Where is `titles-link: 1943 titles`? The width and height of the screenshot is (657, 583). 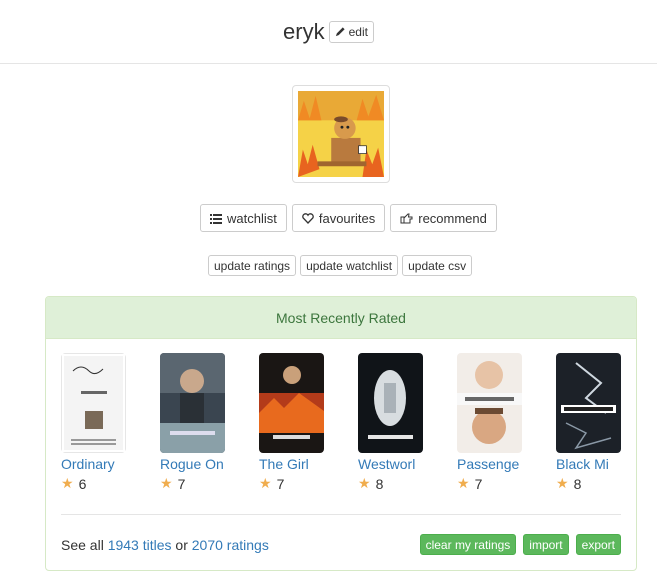
titles-link: 1943 titles is located at coordinates (140, 545).